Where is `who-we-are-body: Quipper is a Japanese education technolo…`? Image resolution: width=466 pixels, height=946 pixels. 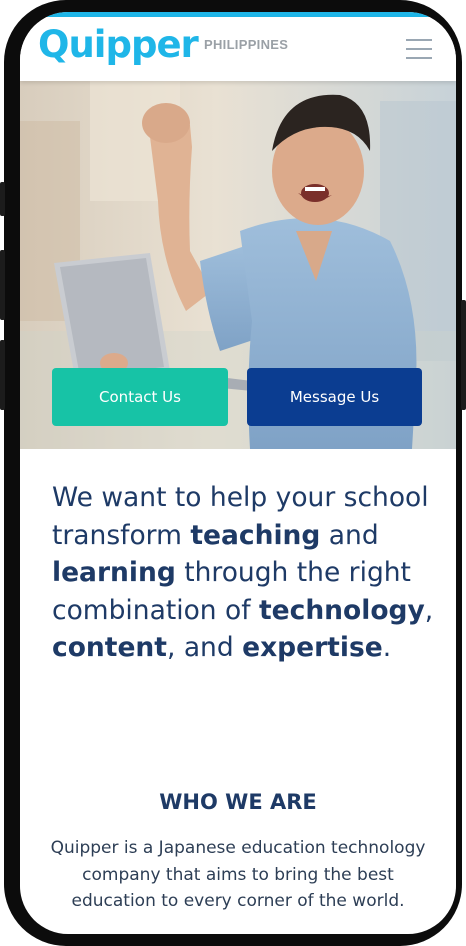 who-we-are-body: Quipper is a Japanese education technolo… is located at coordinates (238, 874).